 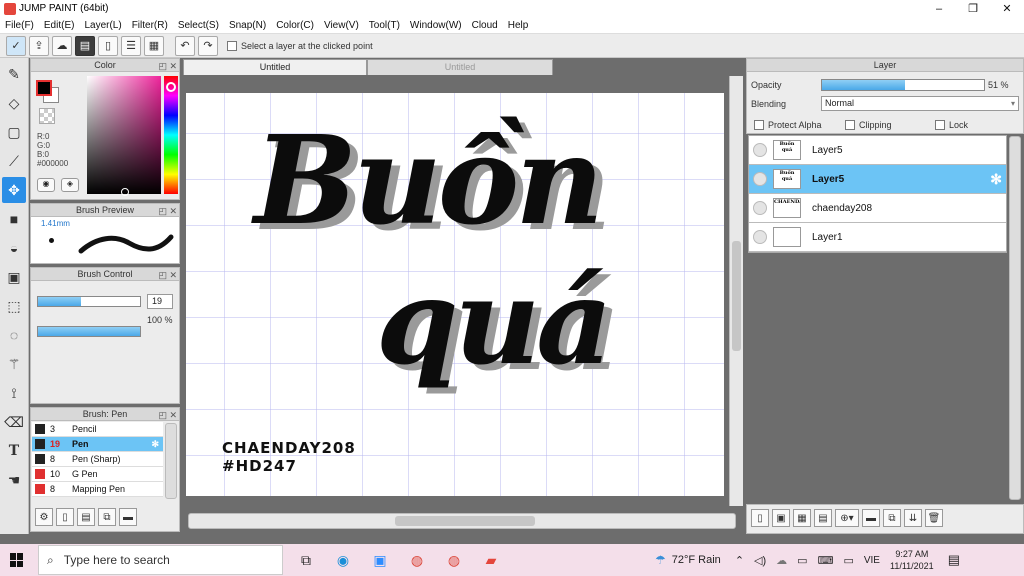 I want to click on brush-menu-icon: ▤, so click(x=86, y=517).